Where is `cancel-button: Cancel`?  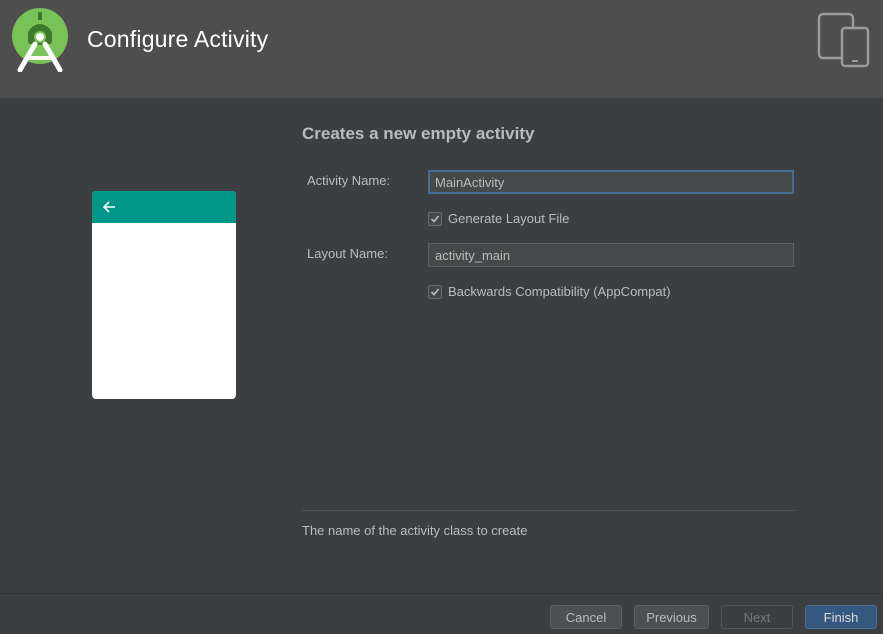 cancel-button: Cancel is located at coordinates (586, 617).